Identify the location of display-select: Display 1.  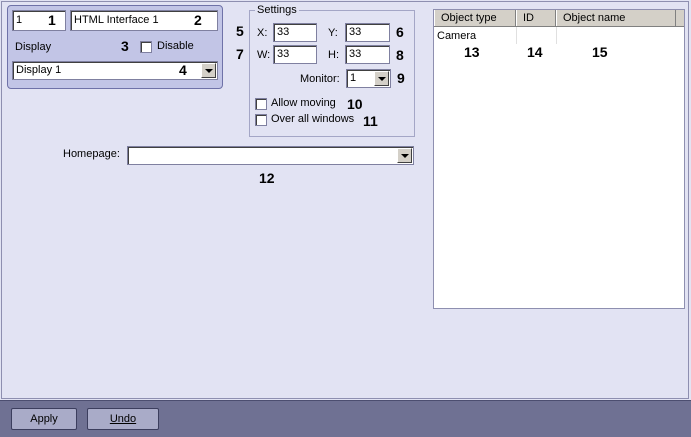
(115, 70).